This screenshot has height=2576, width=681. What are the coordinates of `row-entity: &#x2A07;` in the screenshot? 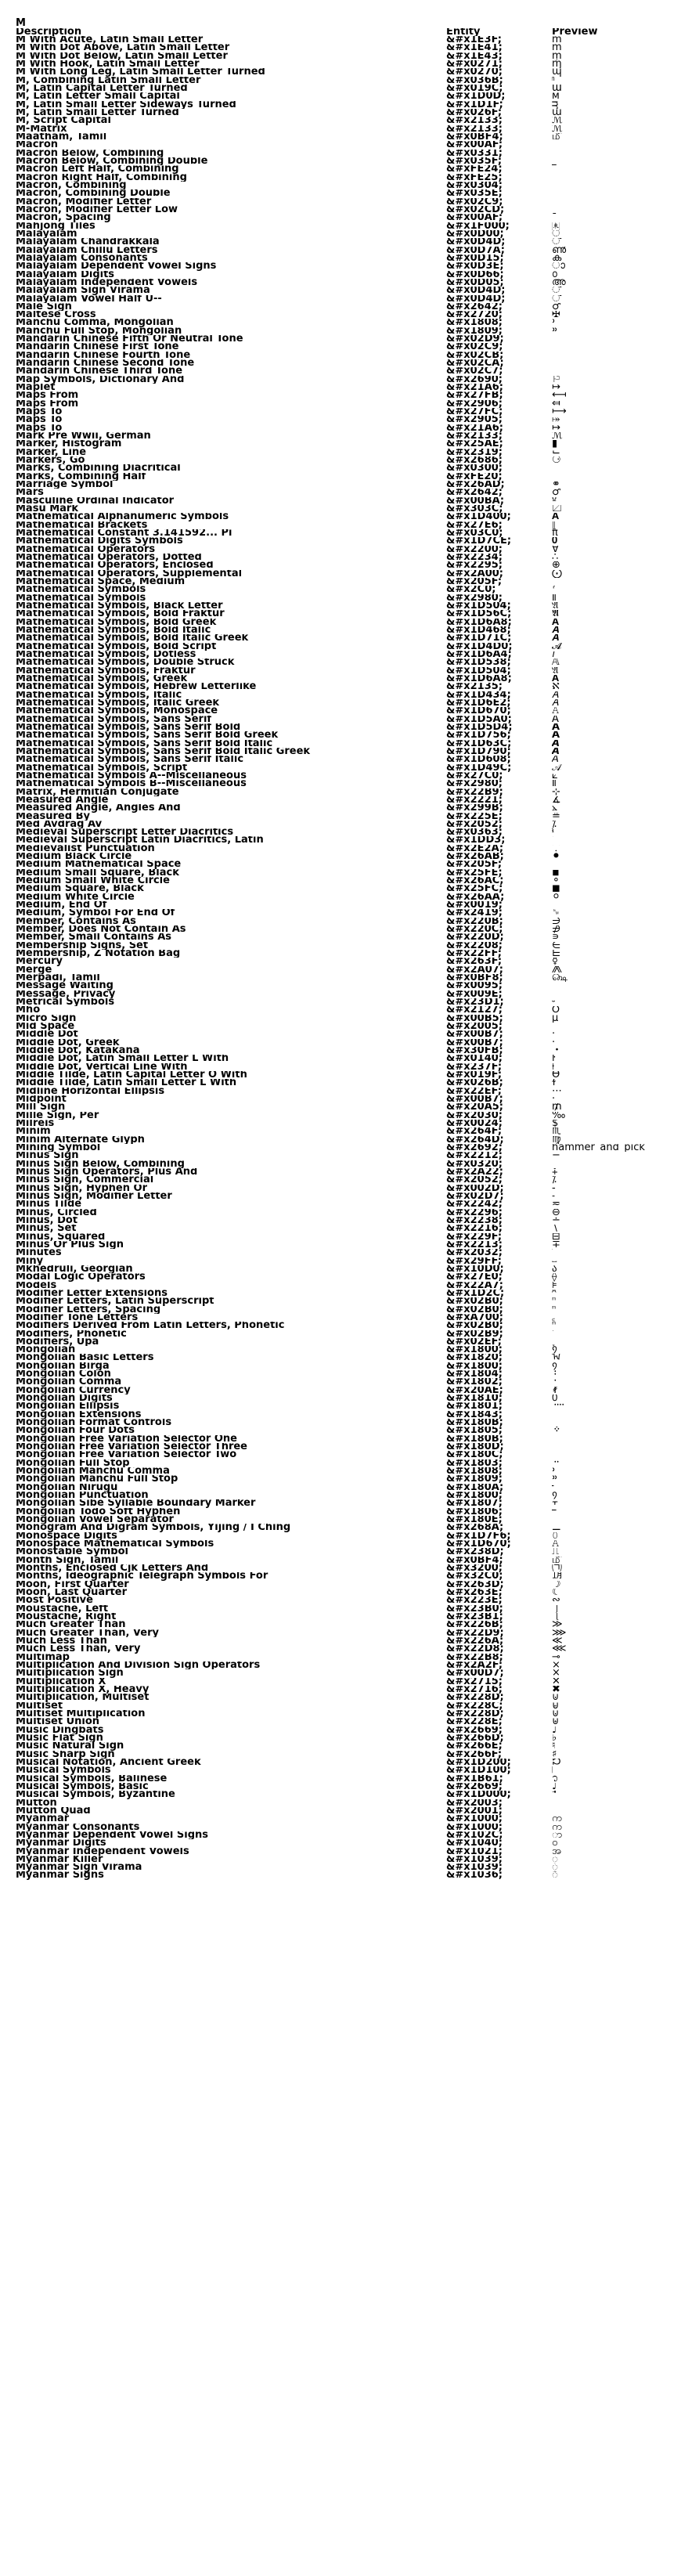 It's located at (475, 970).